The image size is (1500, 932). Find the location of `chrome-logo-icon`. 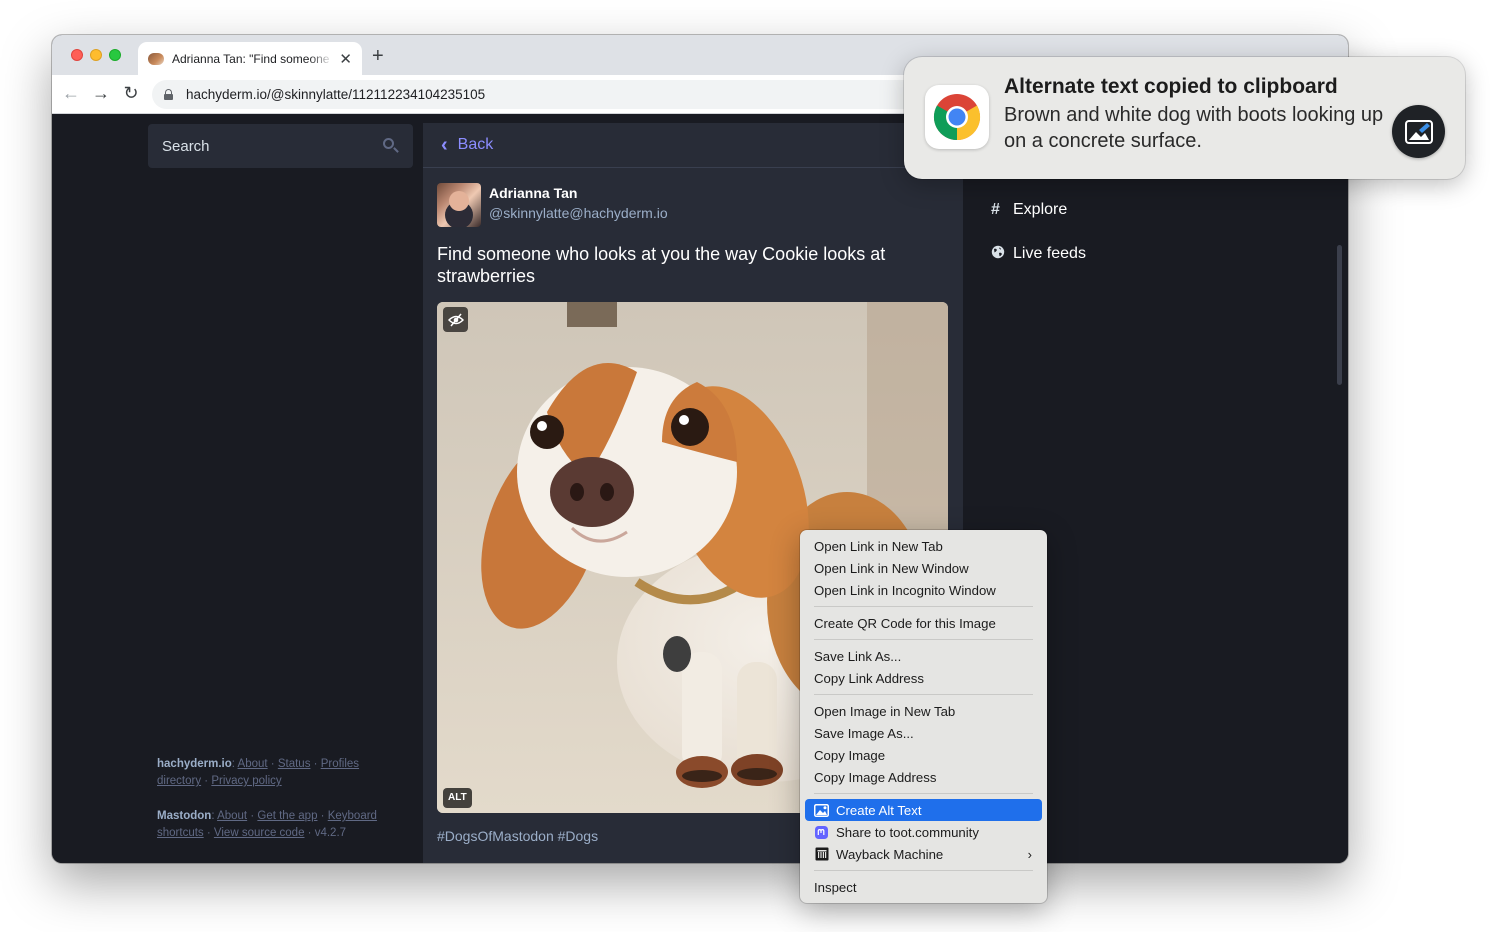

chrome-logo-icon is located at coordinates (957, 117).